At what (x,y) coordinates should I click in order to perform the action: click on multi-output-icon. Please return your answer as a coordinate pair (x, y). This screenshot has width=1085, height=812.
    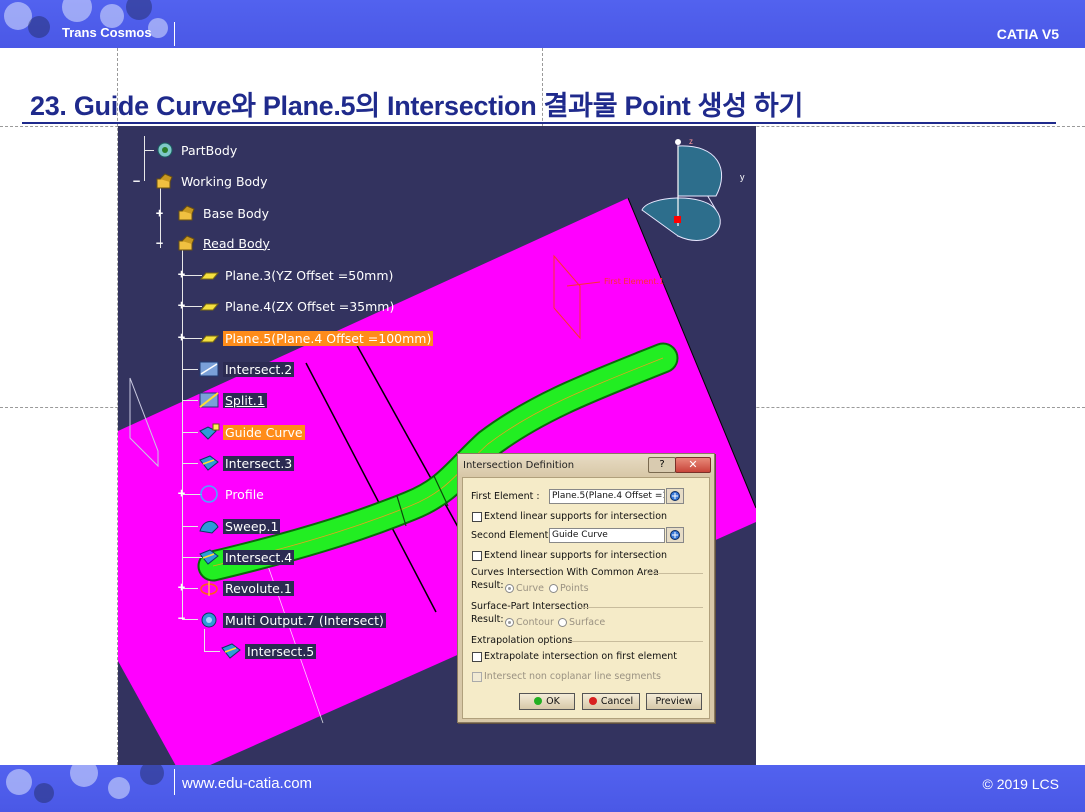
    Looking at the image, I should click on (209, 620).